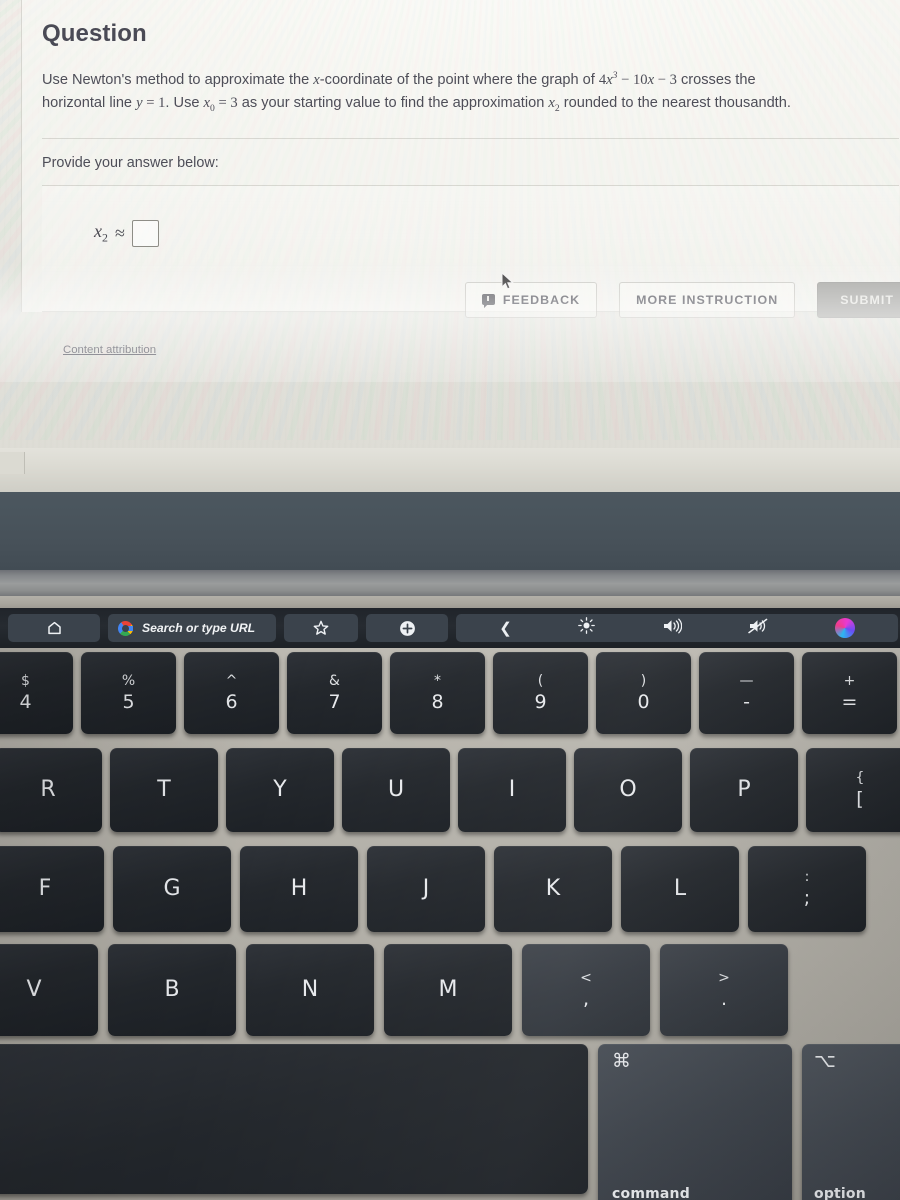  Describe the element at coordinates (512, 790) in the screenshot. I see `key-I: I` at that location.